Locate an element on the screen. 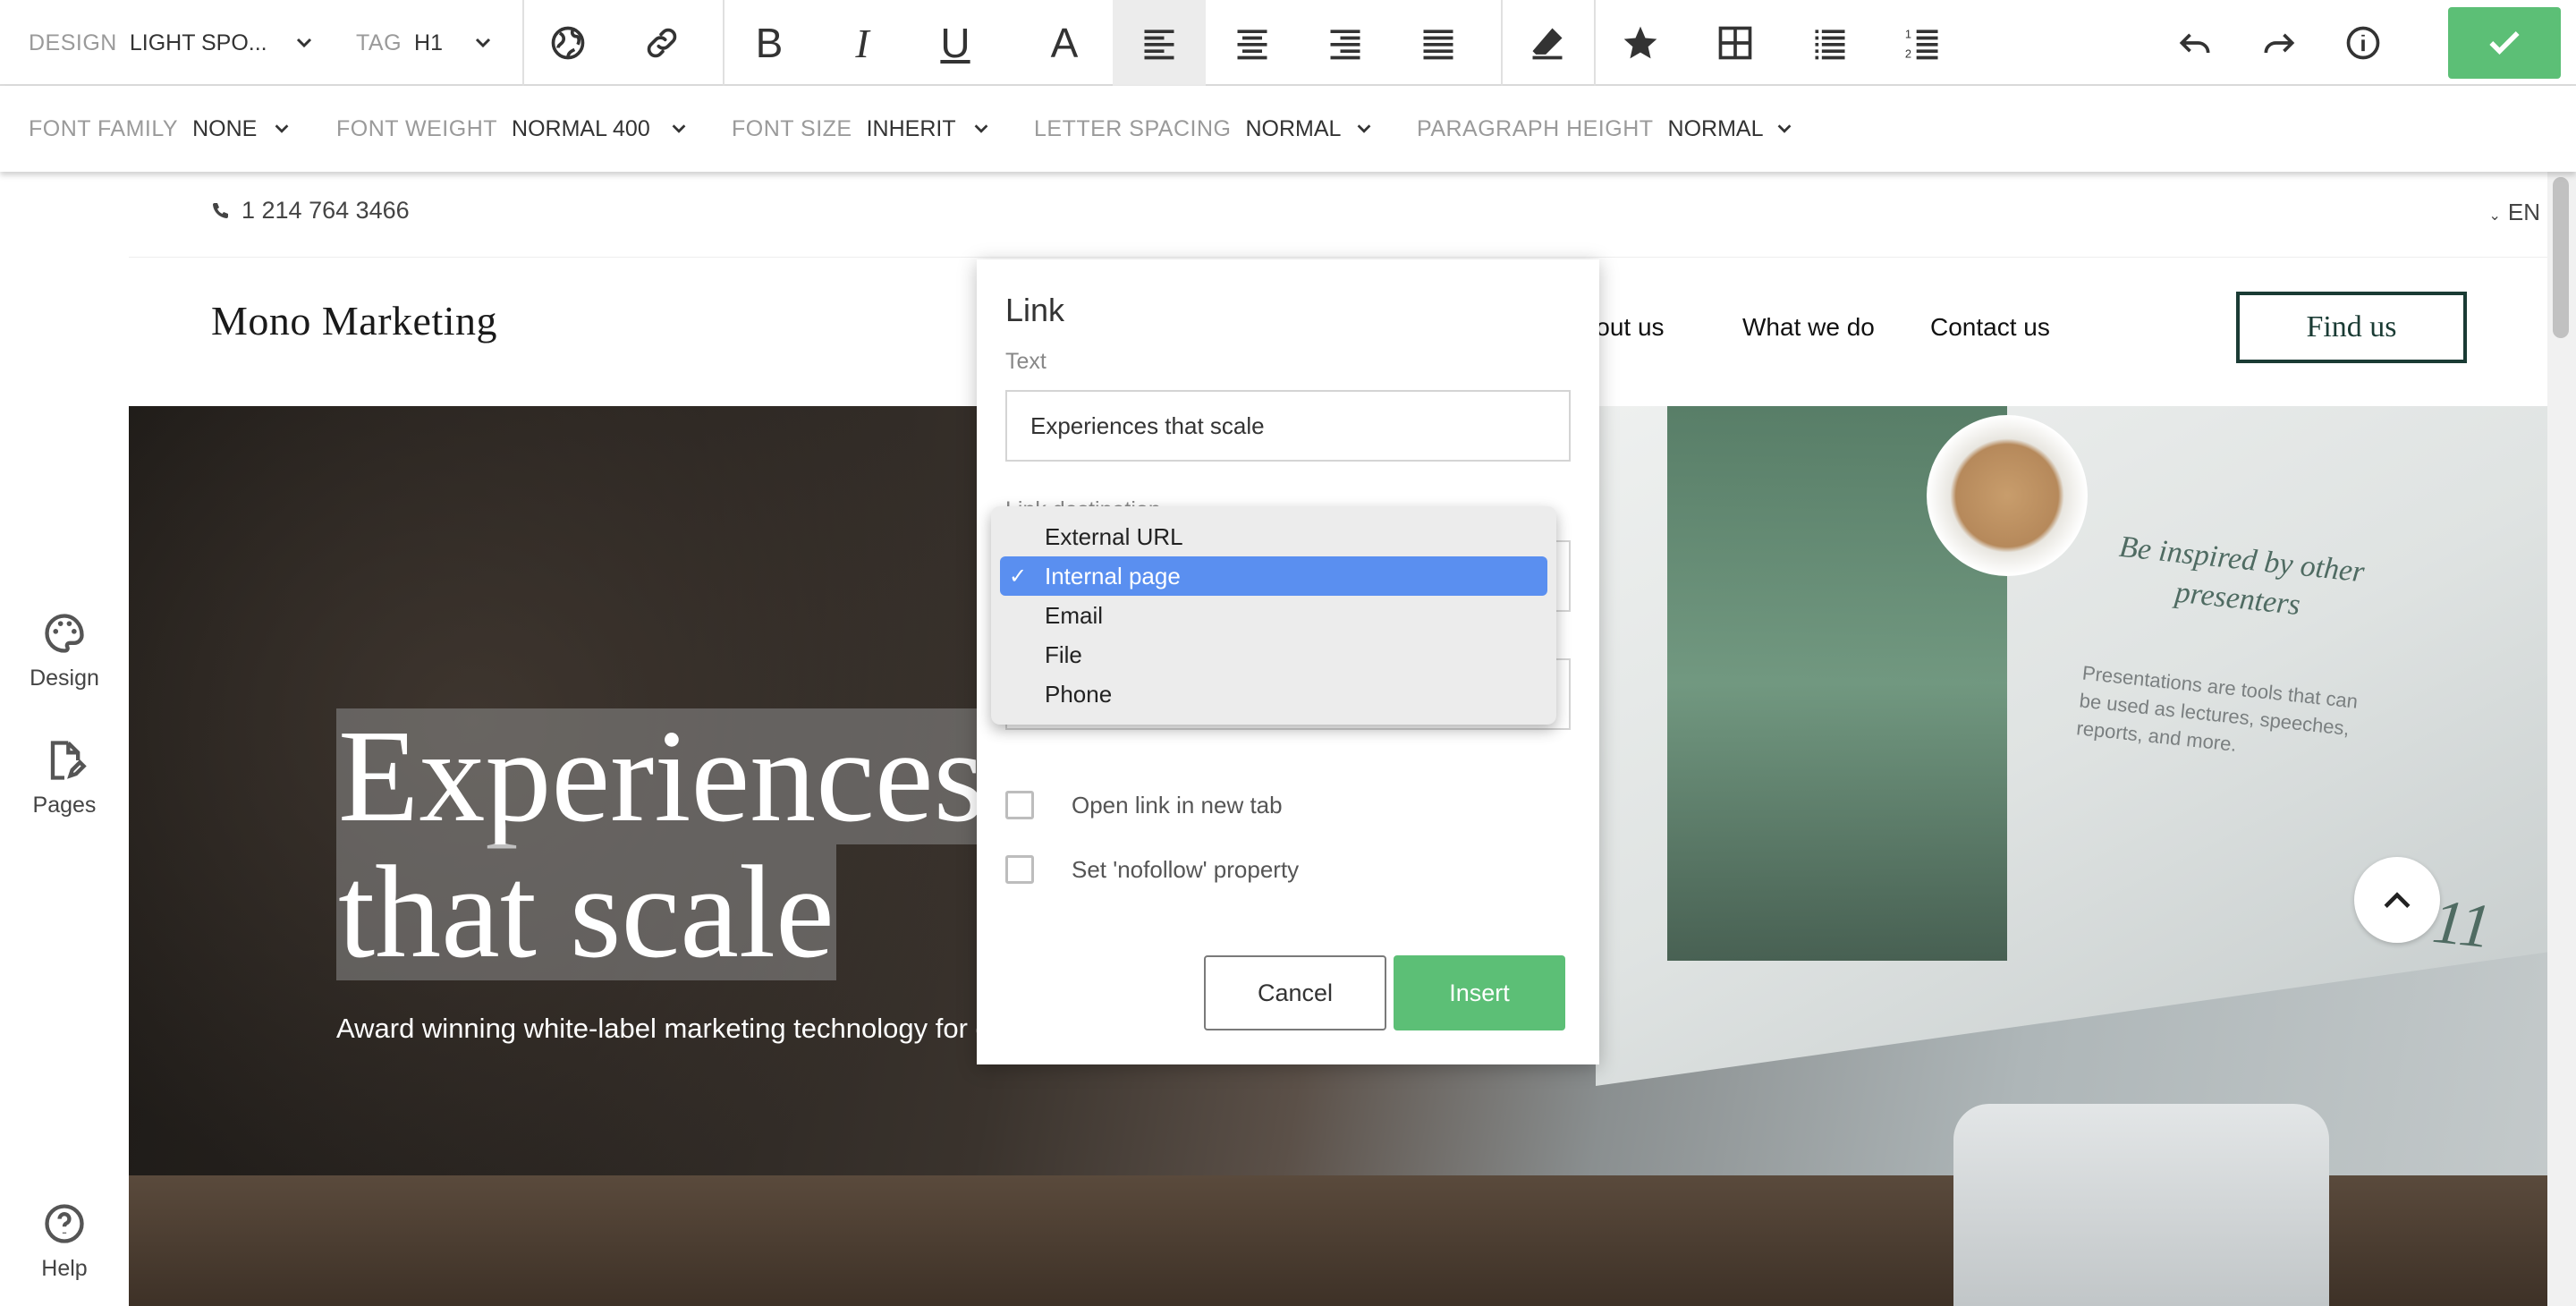 The width and height of the screenshot is (2576, 1306). link-button is located at coordinates (661, 43).